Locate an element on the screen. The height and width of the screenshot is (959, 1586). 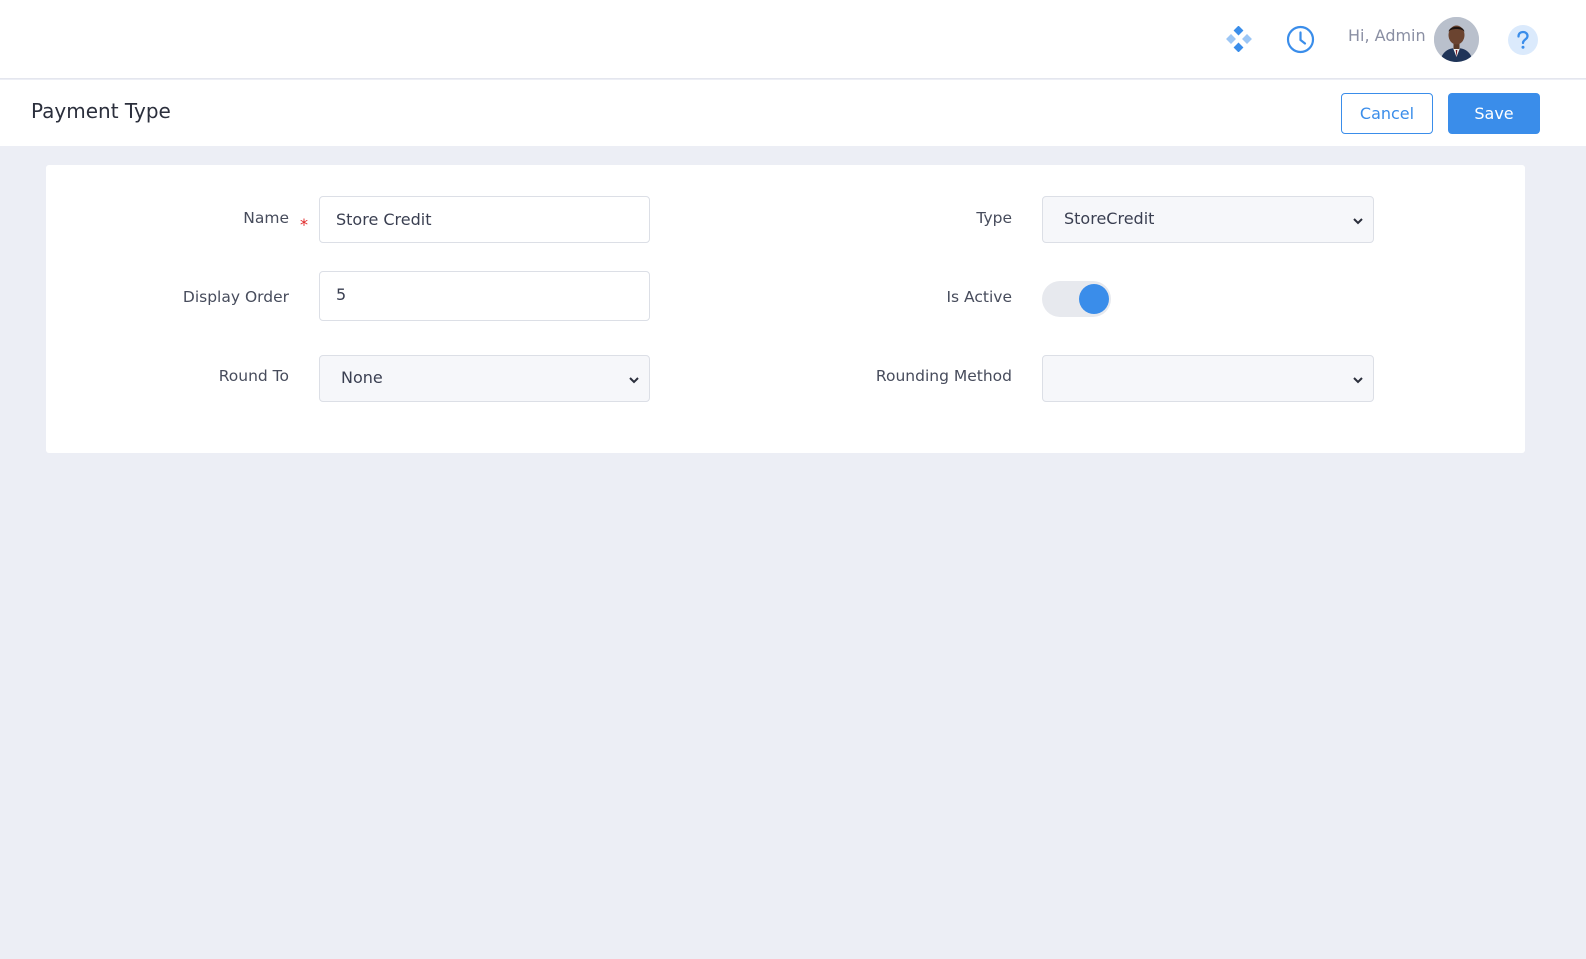
user-greeting: Hi, Admin is located at coordinates (1387, 35).